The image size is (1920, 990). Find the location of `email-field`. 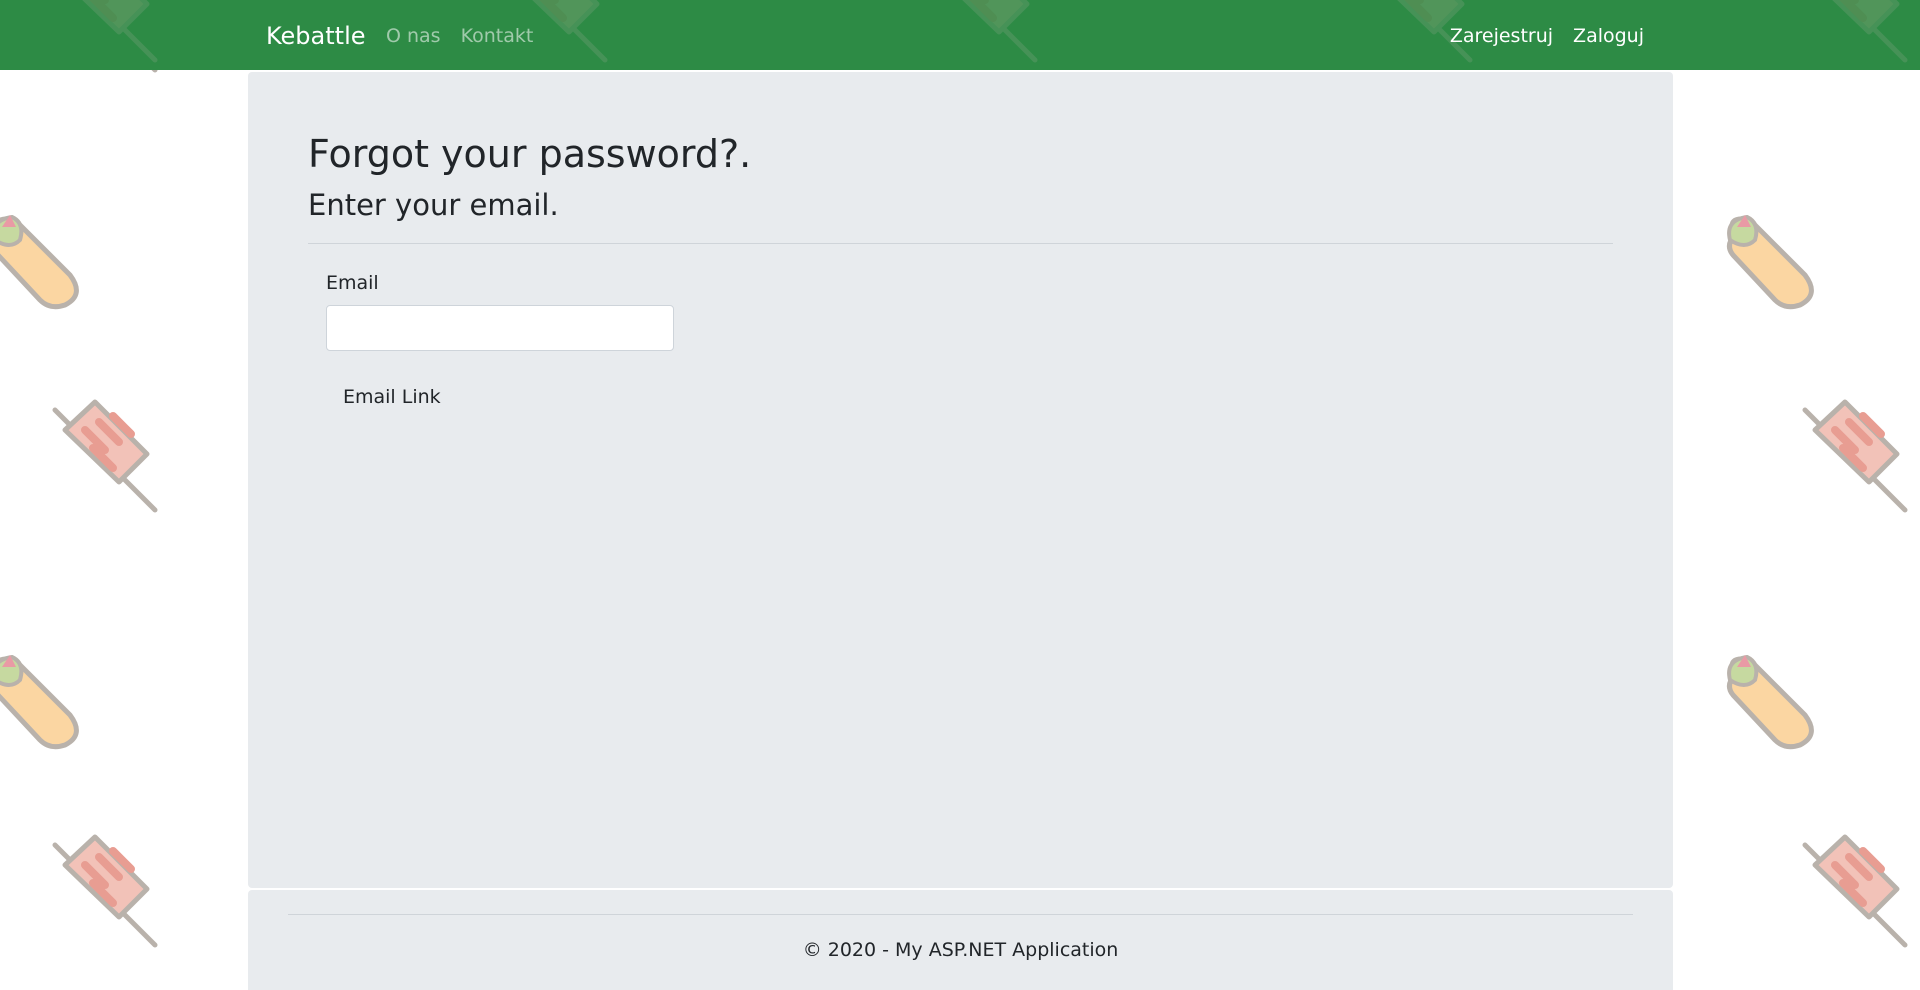

email-field is located at coordinates (500, 328).